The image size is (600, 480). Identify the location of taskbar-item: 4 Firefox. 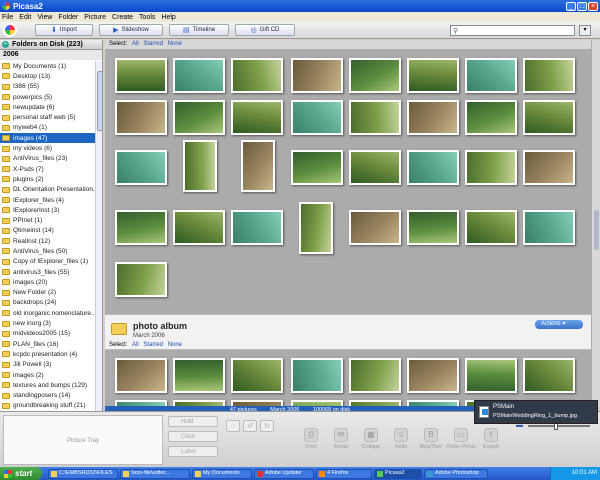
(344, 473).